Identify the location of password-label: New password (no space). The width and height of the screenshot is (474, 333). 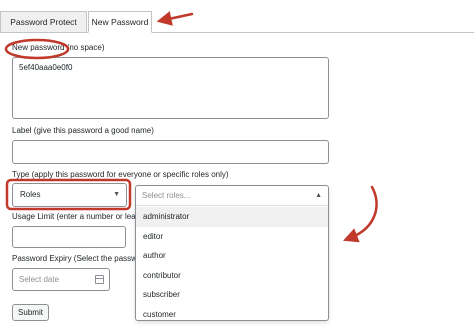
(58, 47).